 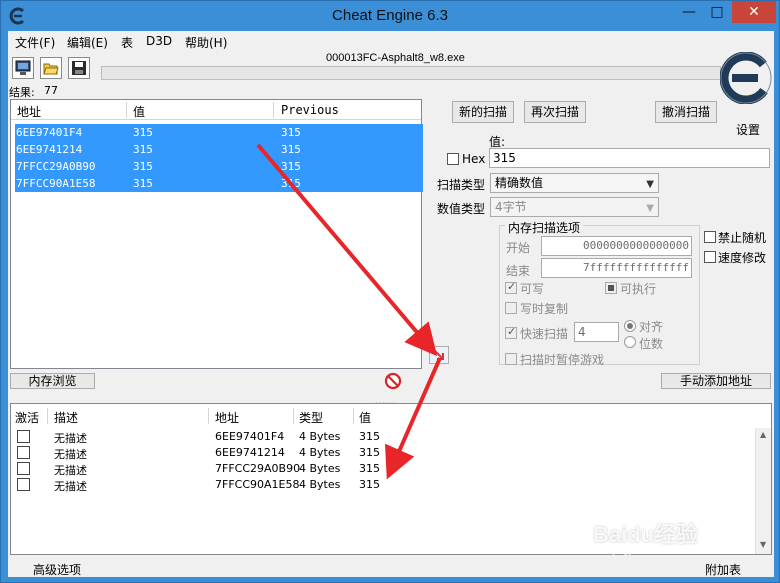 What do you see at coordinates (763, 544) in the screenshot?
I see `scroll-down-icon: ▼` at bounding box center [763, 544].